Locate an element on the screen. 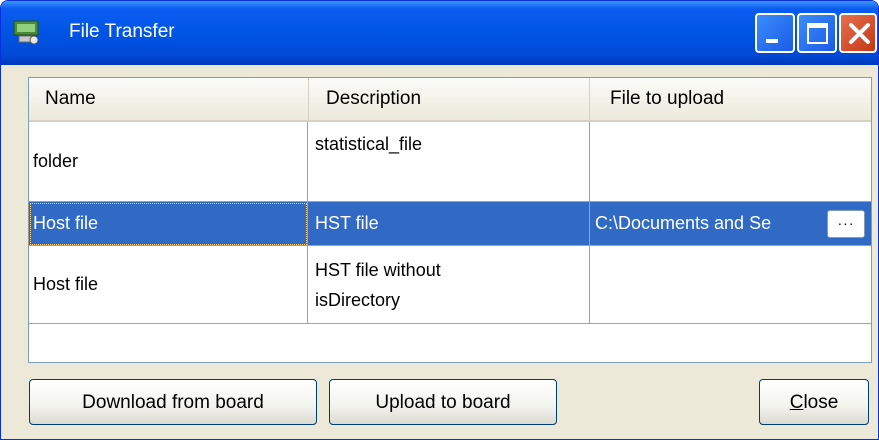 The width and height of the screenshot is (879, 440). column-header-file-to-upload: File to upload is located at coordinates (730, 99).